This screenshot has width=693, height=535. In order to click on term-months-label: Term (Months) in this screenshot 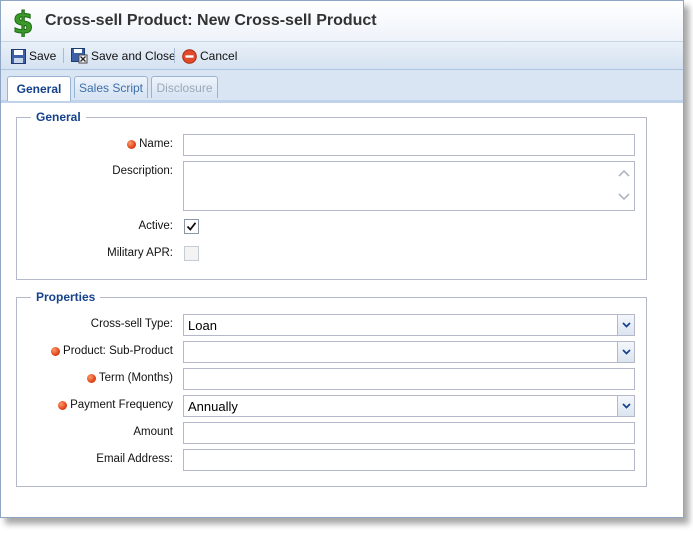, I will do `click(135, 378)`.